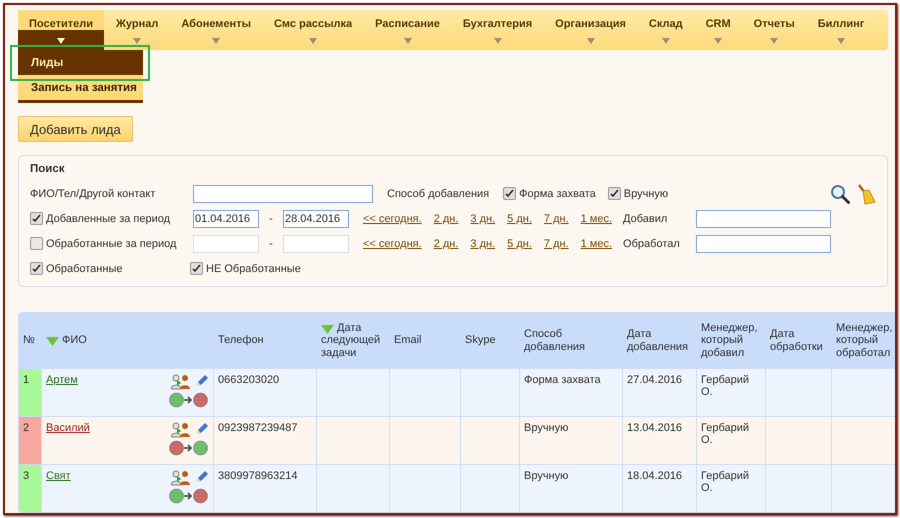  Describe the element at coordinates (283, 193) in the screenshot. I see `contact-field` at that location.